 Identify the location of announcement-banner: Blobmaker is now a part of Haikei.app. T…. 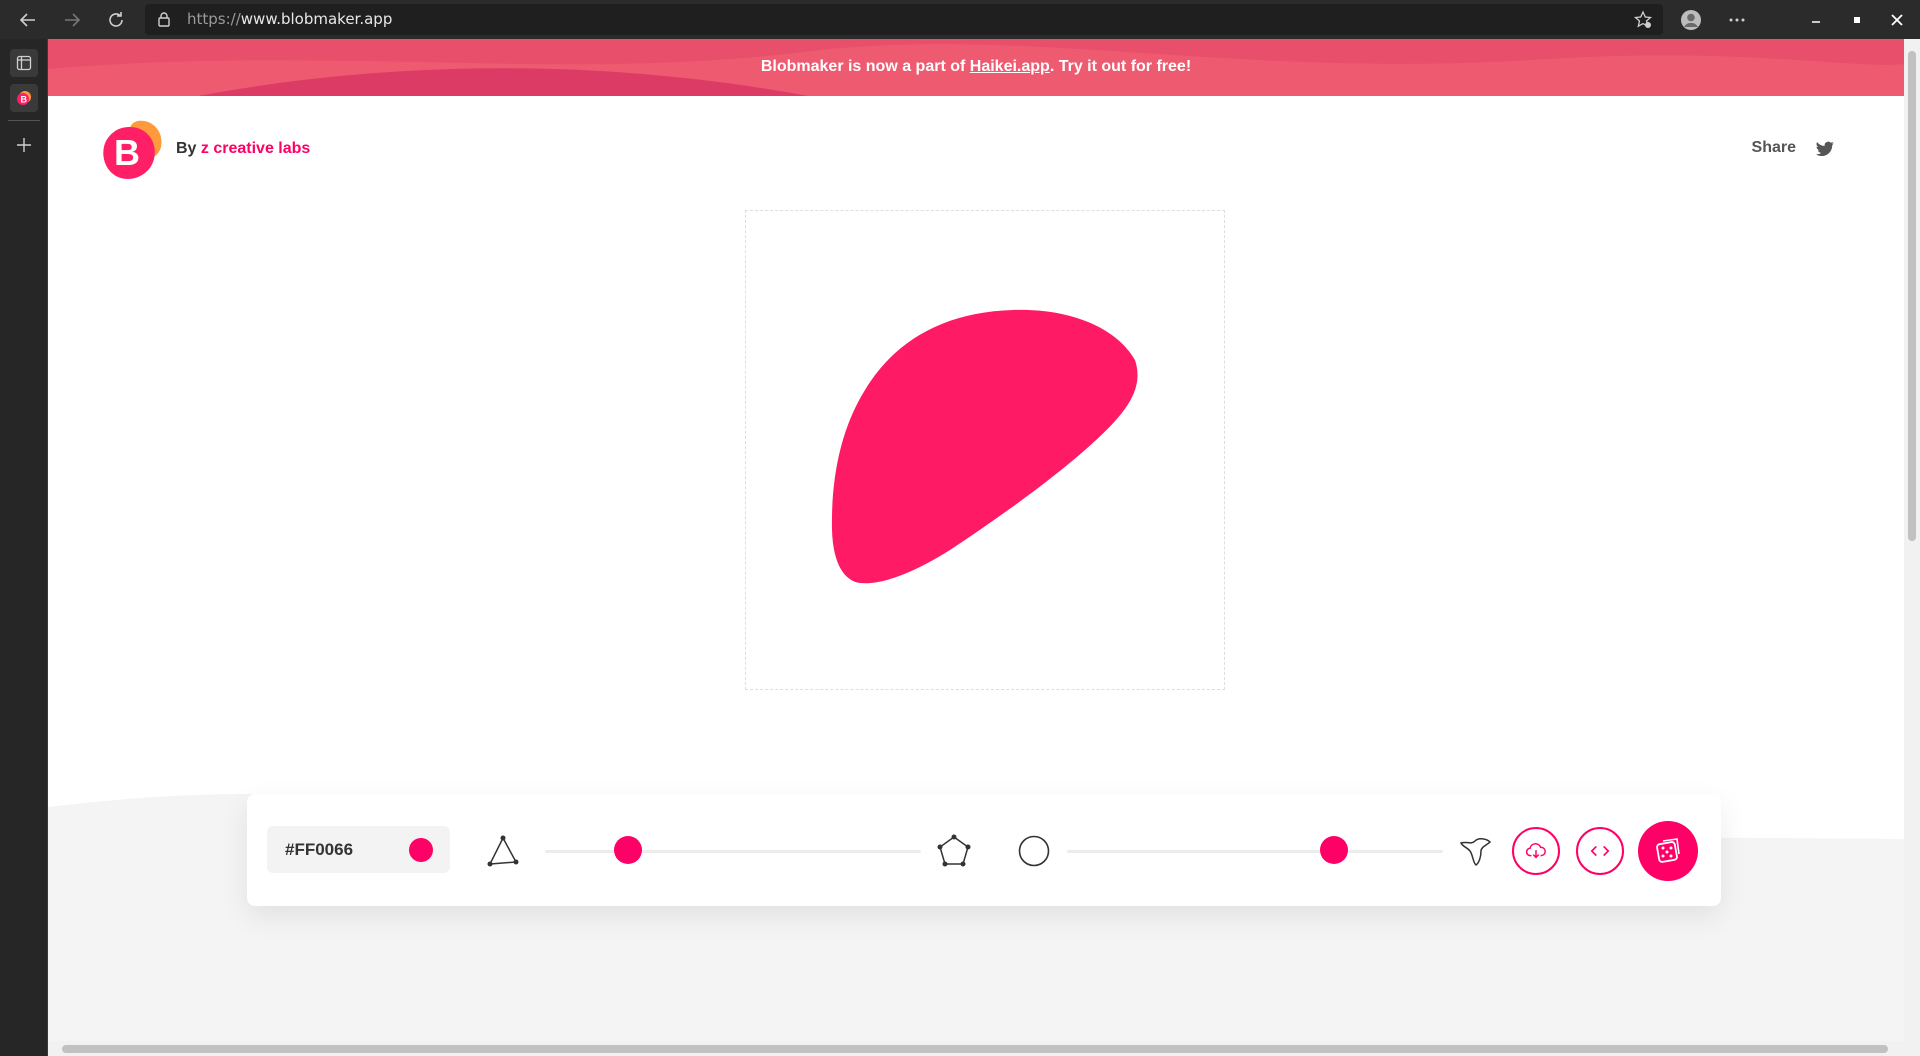
(976, 67).